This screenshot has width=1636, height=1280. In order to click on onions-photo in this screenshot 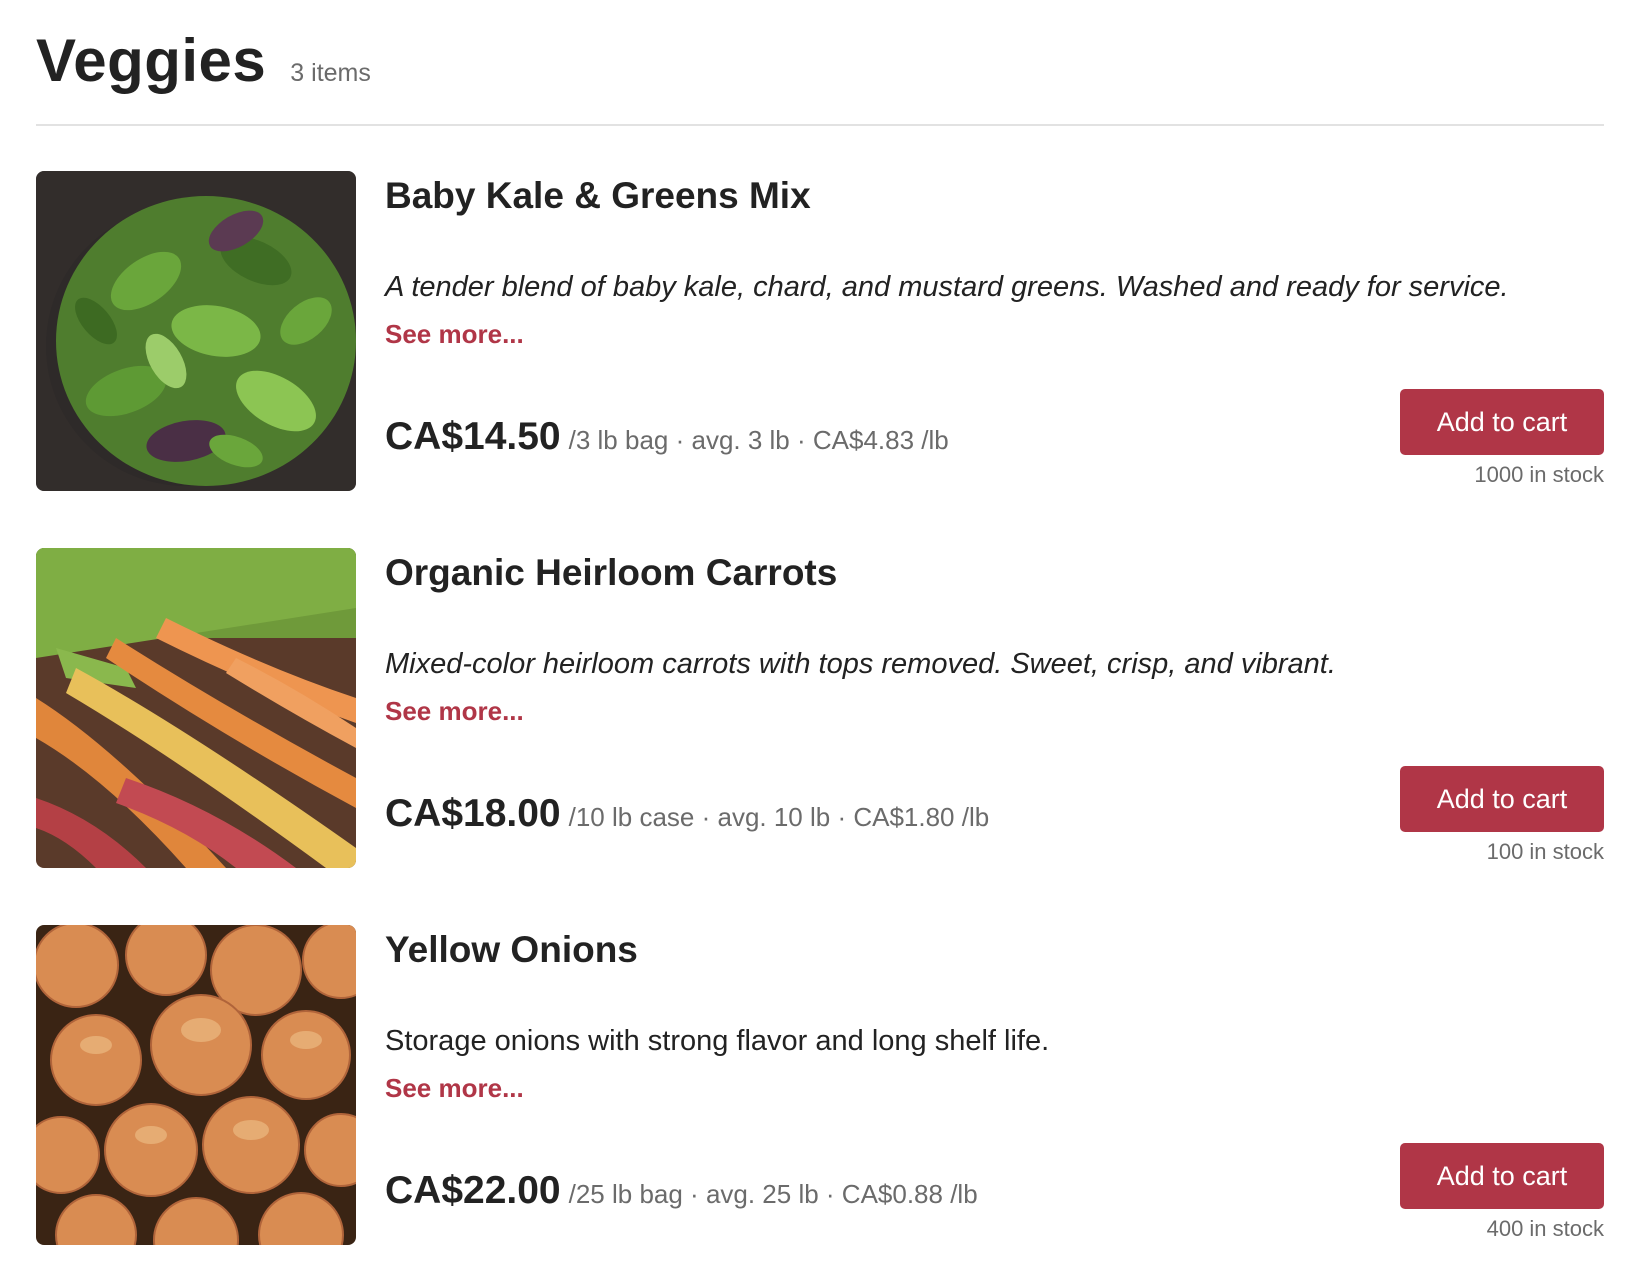, I will do `click(196, 1085)`.